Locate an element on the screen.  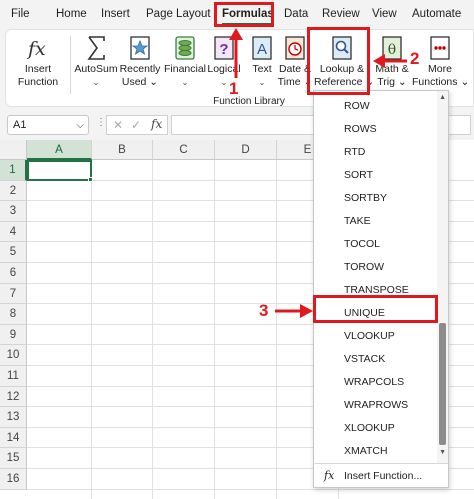
financial-chevron: ⌄ is located at coordinates (185, 82).